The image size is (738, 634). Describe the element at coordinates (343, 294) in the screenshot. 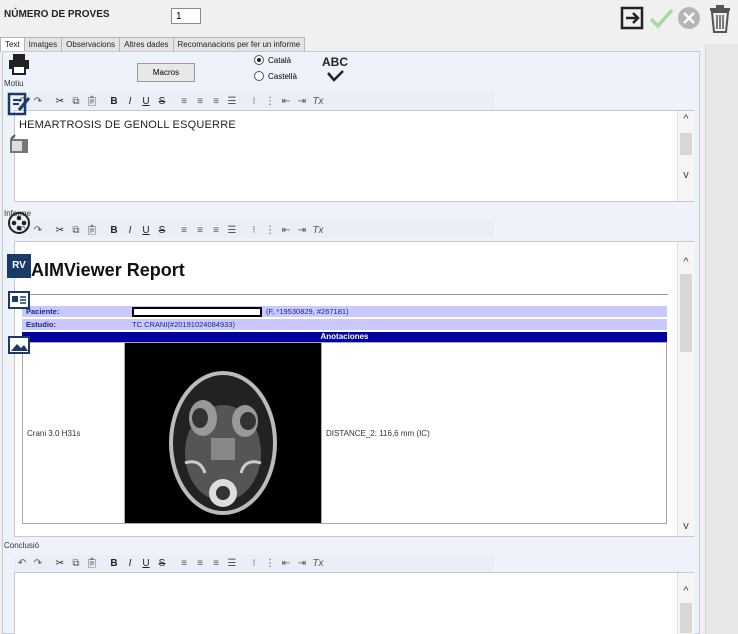

I see `report-divider` at that location.